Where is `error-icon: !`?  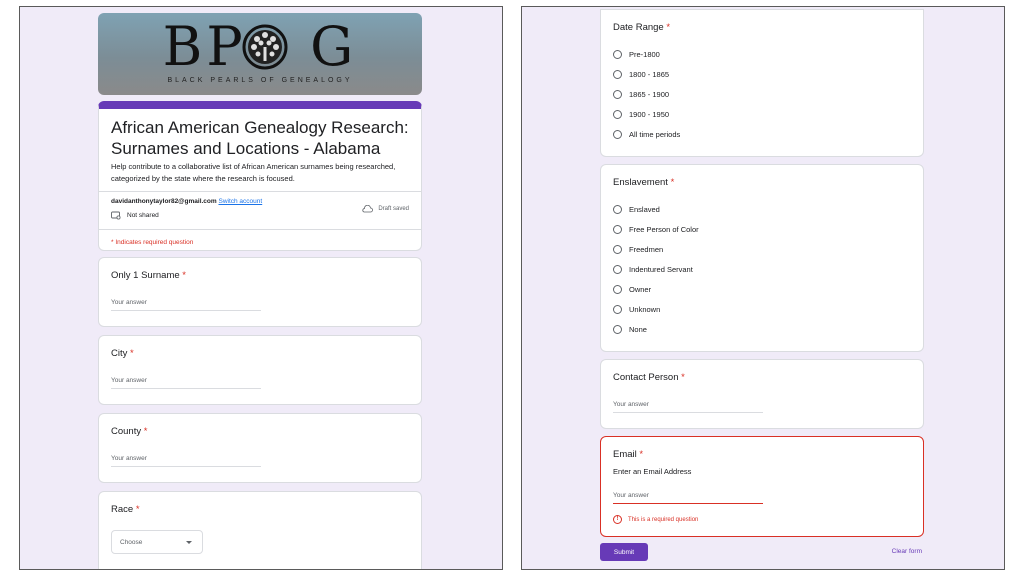 error-icon: ! is located at coordinates (617, 519).